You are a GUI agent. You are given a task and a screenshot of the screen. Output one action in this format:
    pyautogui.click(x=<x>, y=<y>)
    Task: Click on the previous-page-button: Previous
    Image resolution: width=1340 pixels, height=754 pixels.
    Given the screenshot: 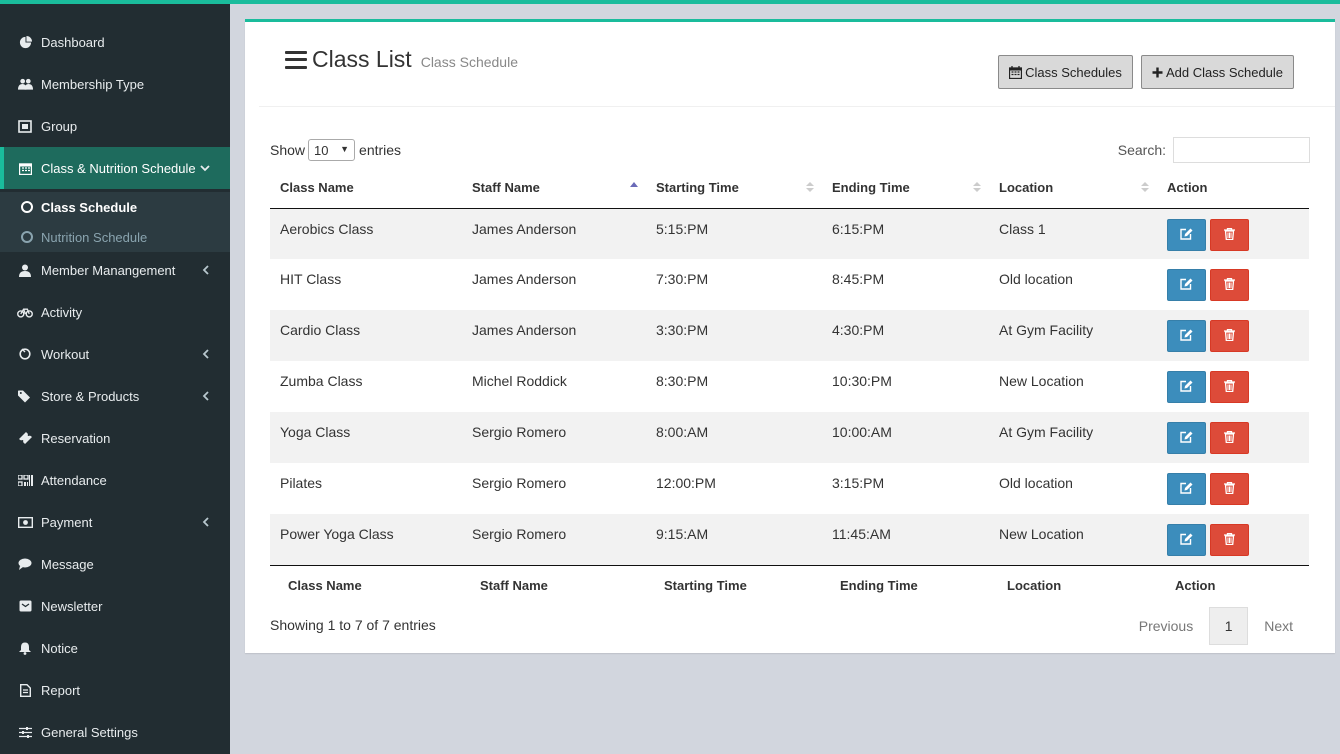 What is the action you would take?
    pyautogui.click(x=1166, y=626)
    